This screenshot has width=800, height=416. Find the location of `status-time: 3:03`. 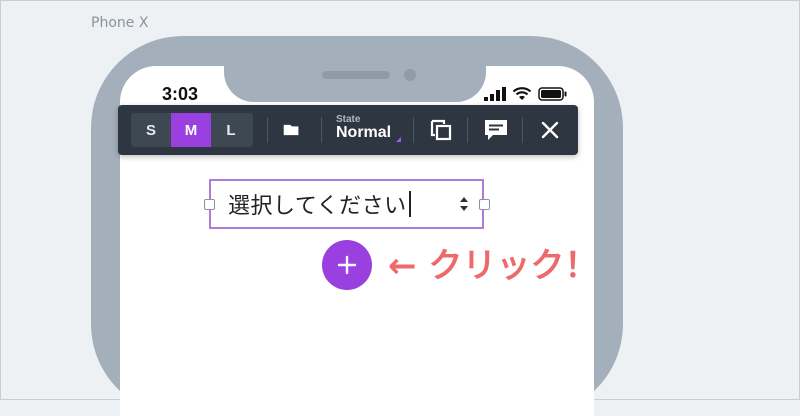

status-time: 3:03 is located at coordinates (180, 94).